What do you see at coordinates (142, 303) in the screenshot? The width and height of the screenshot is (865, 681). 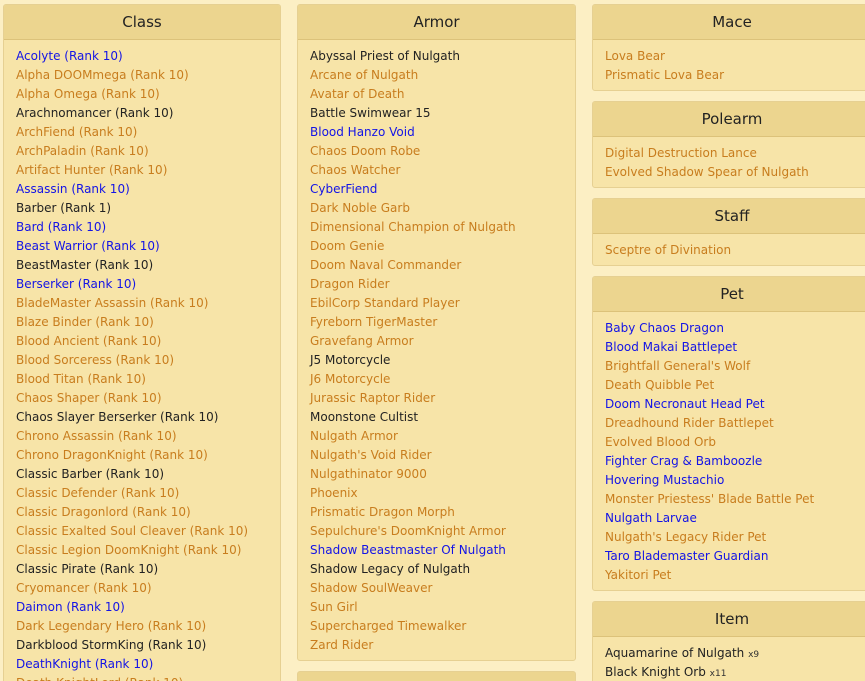 I see `list-item: BladeMaster Assassin (Rank 10)` at bounding box center [142, 303].